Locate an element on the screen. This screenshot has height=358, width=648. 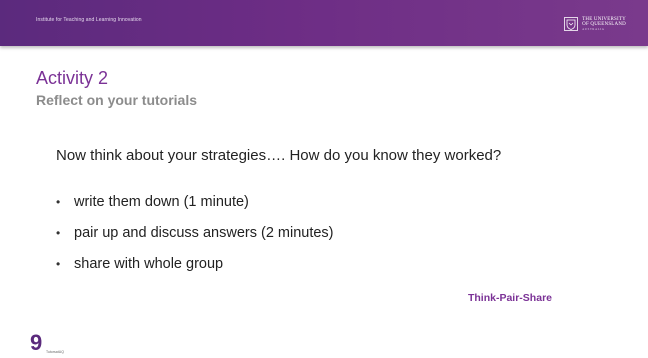
slide-title: Activity 2 is located at coordinates (72, 78).